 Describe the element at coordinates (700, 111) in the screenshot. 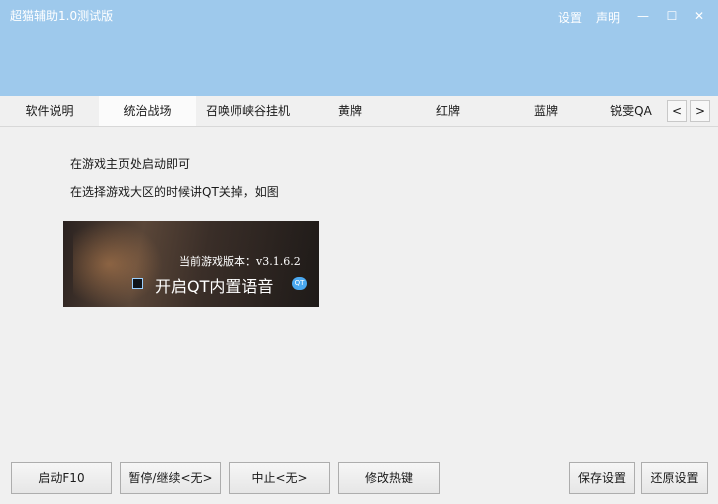

I see `tab-scroll-right-icon: >` at that location.